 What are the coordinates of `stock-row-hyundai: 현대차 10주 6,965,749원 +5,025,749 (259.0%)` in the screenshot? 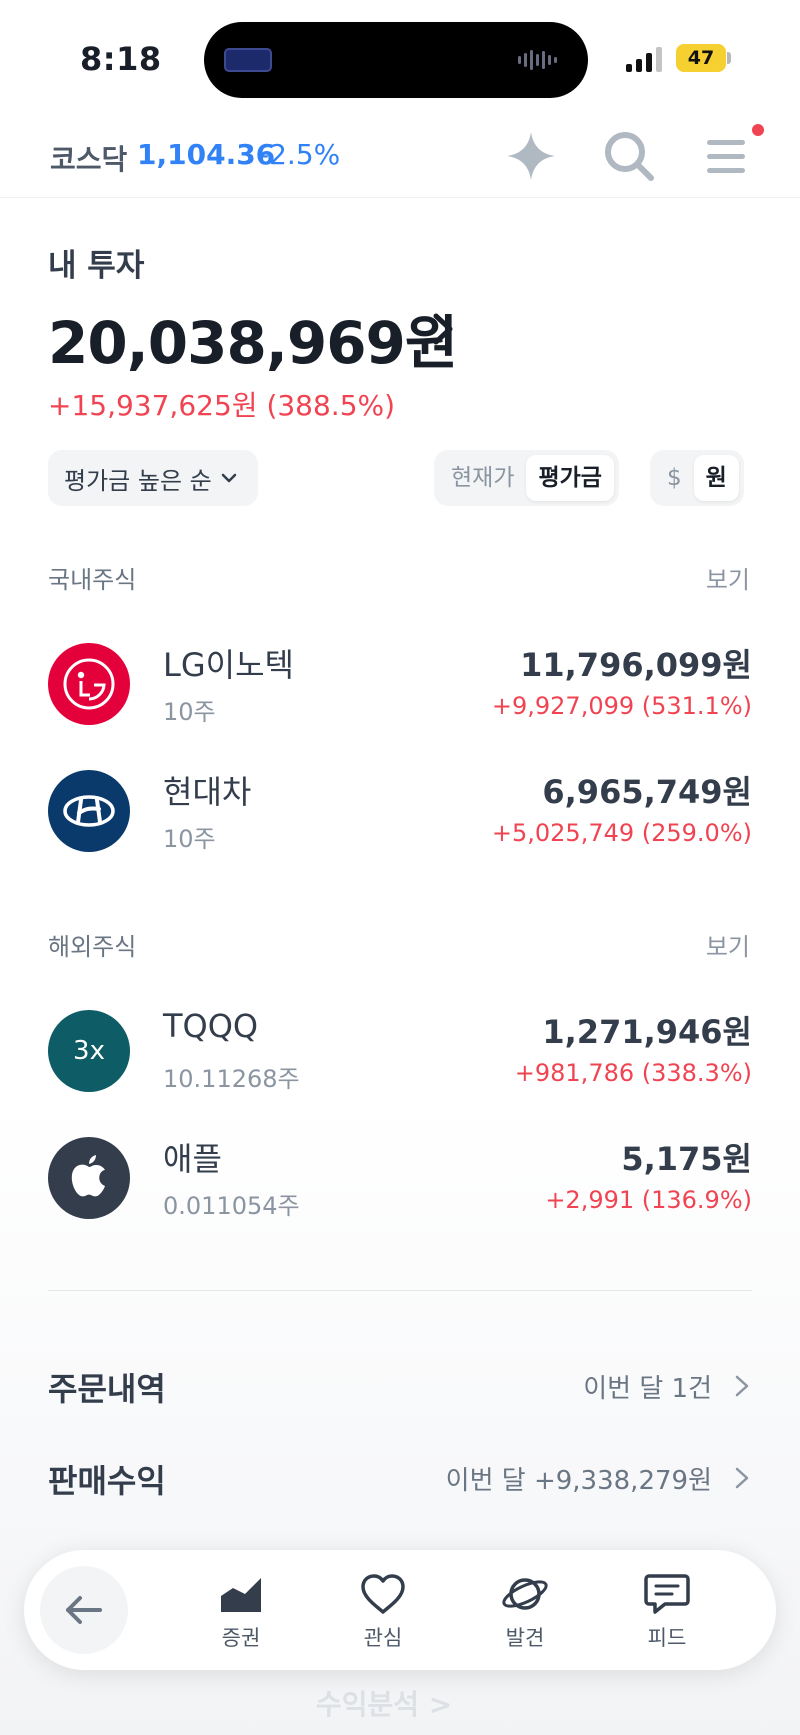 It's located at (400, 810).